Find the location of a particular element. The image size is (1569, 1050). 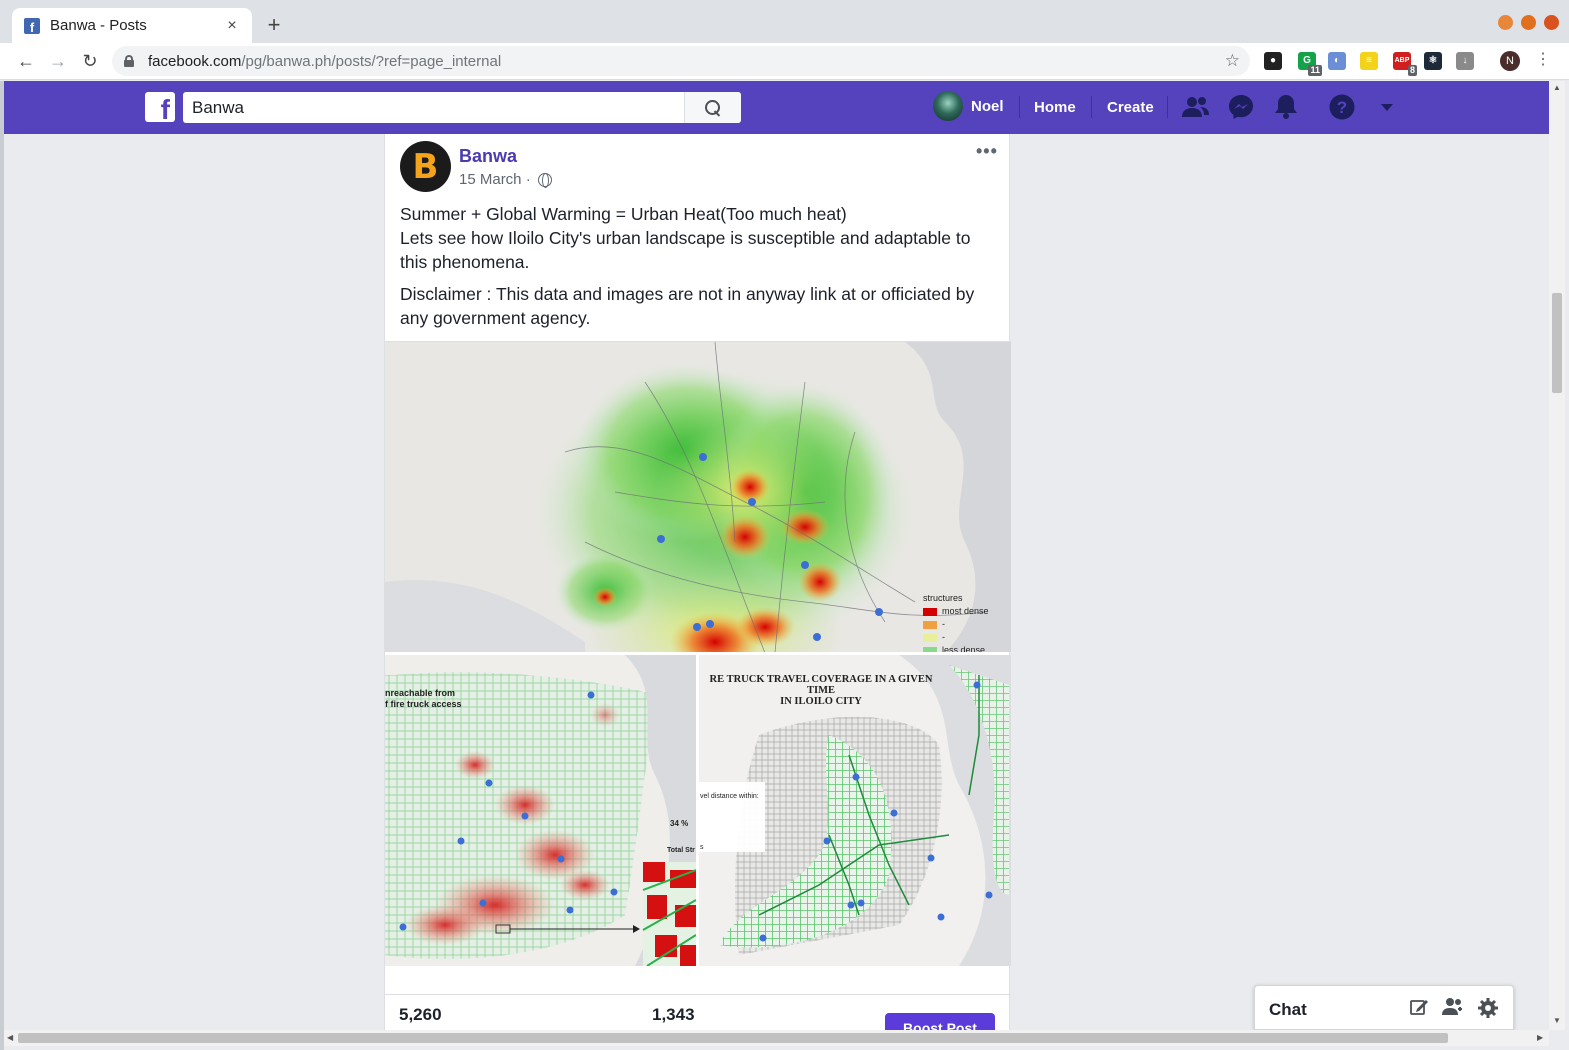

map-title-line: RE TRUCK TRAVEL COVERAGE IN A GIVEN TIME is located at coordinates (821, 685).